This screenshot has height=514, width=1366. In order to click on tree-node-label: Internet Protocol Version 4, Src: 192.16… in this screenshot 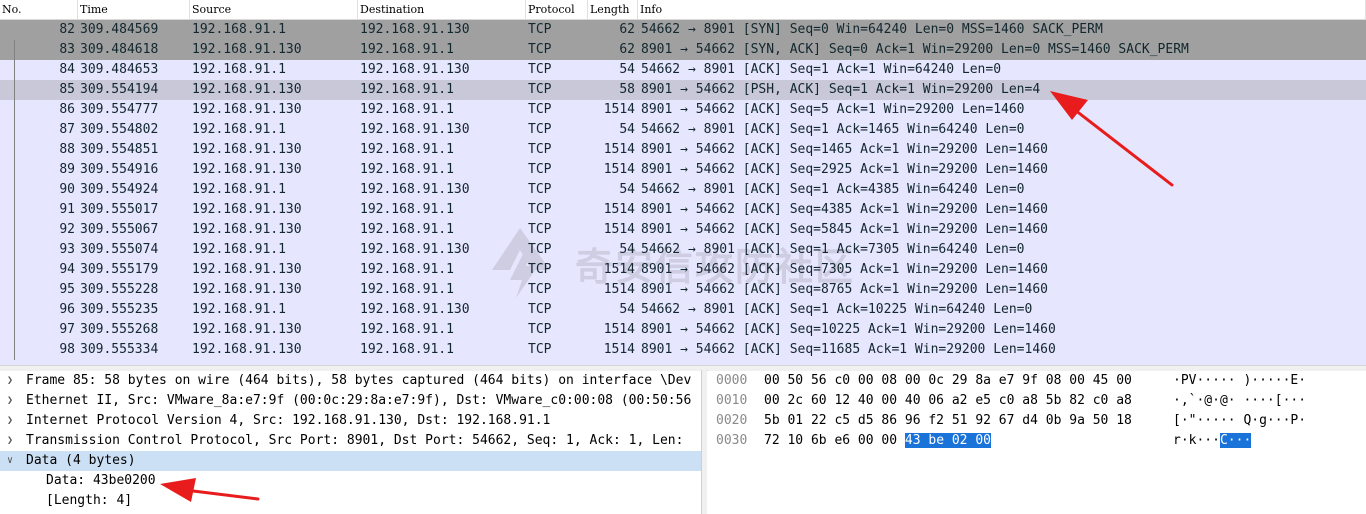, I will do `click(288, 420)`.